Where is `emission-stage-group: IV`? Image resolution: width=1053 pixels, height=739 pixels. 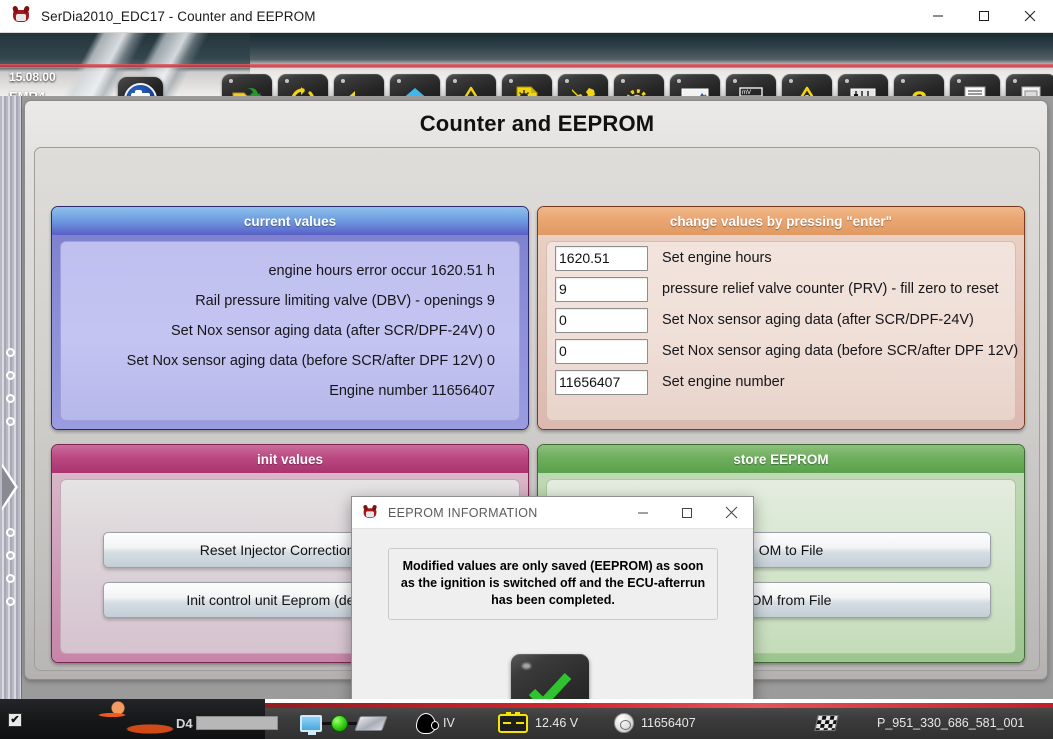
emission-stage-group: IV is located at coordinates (435, 723).